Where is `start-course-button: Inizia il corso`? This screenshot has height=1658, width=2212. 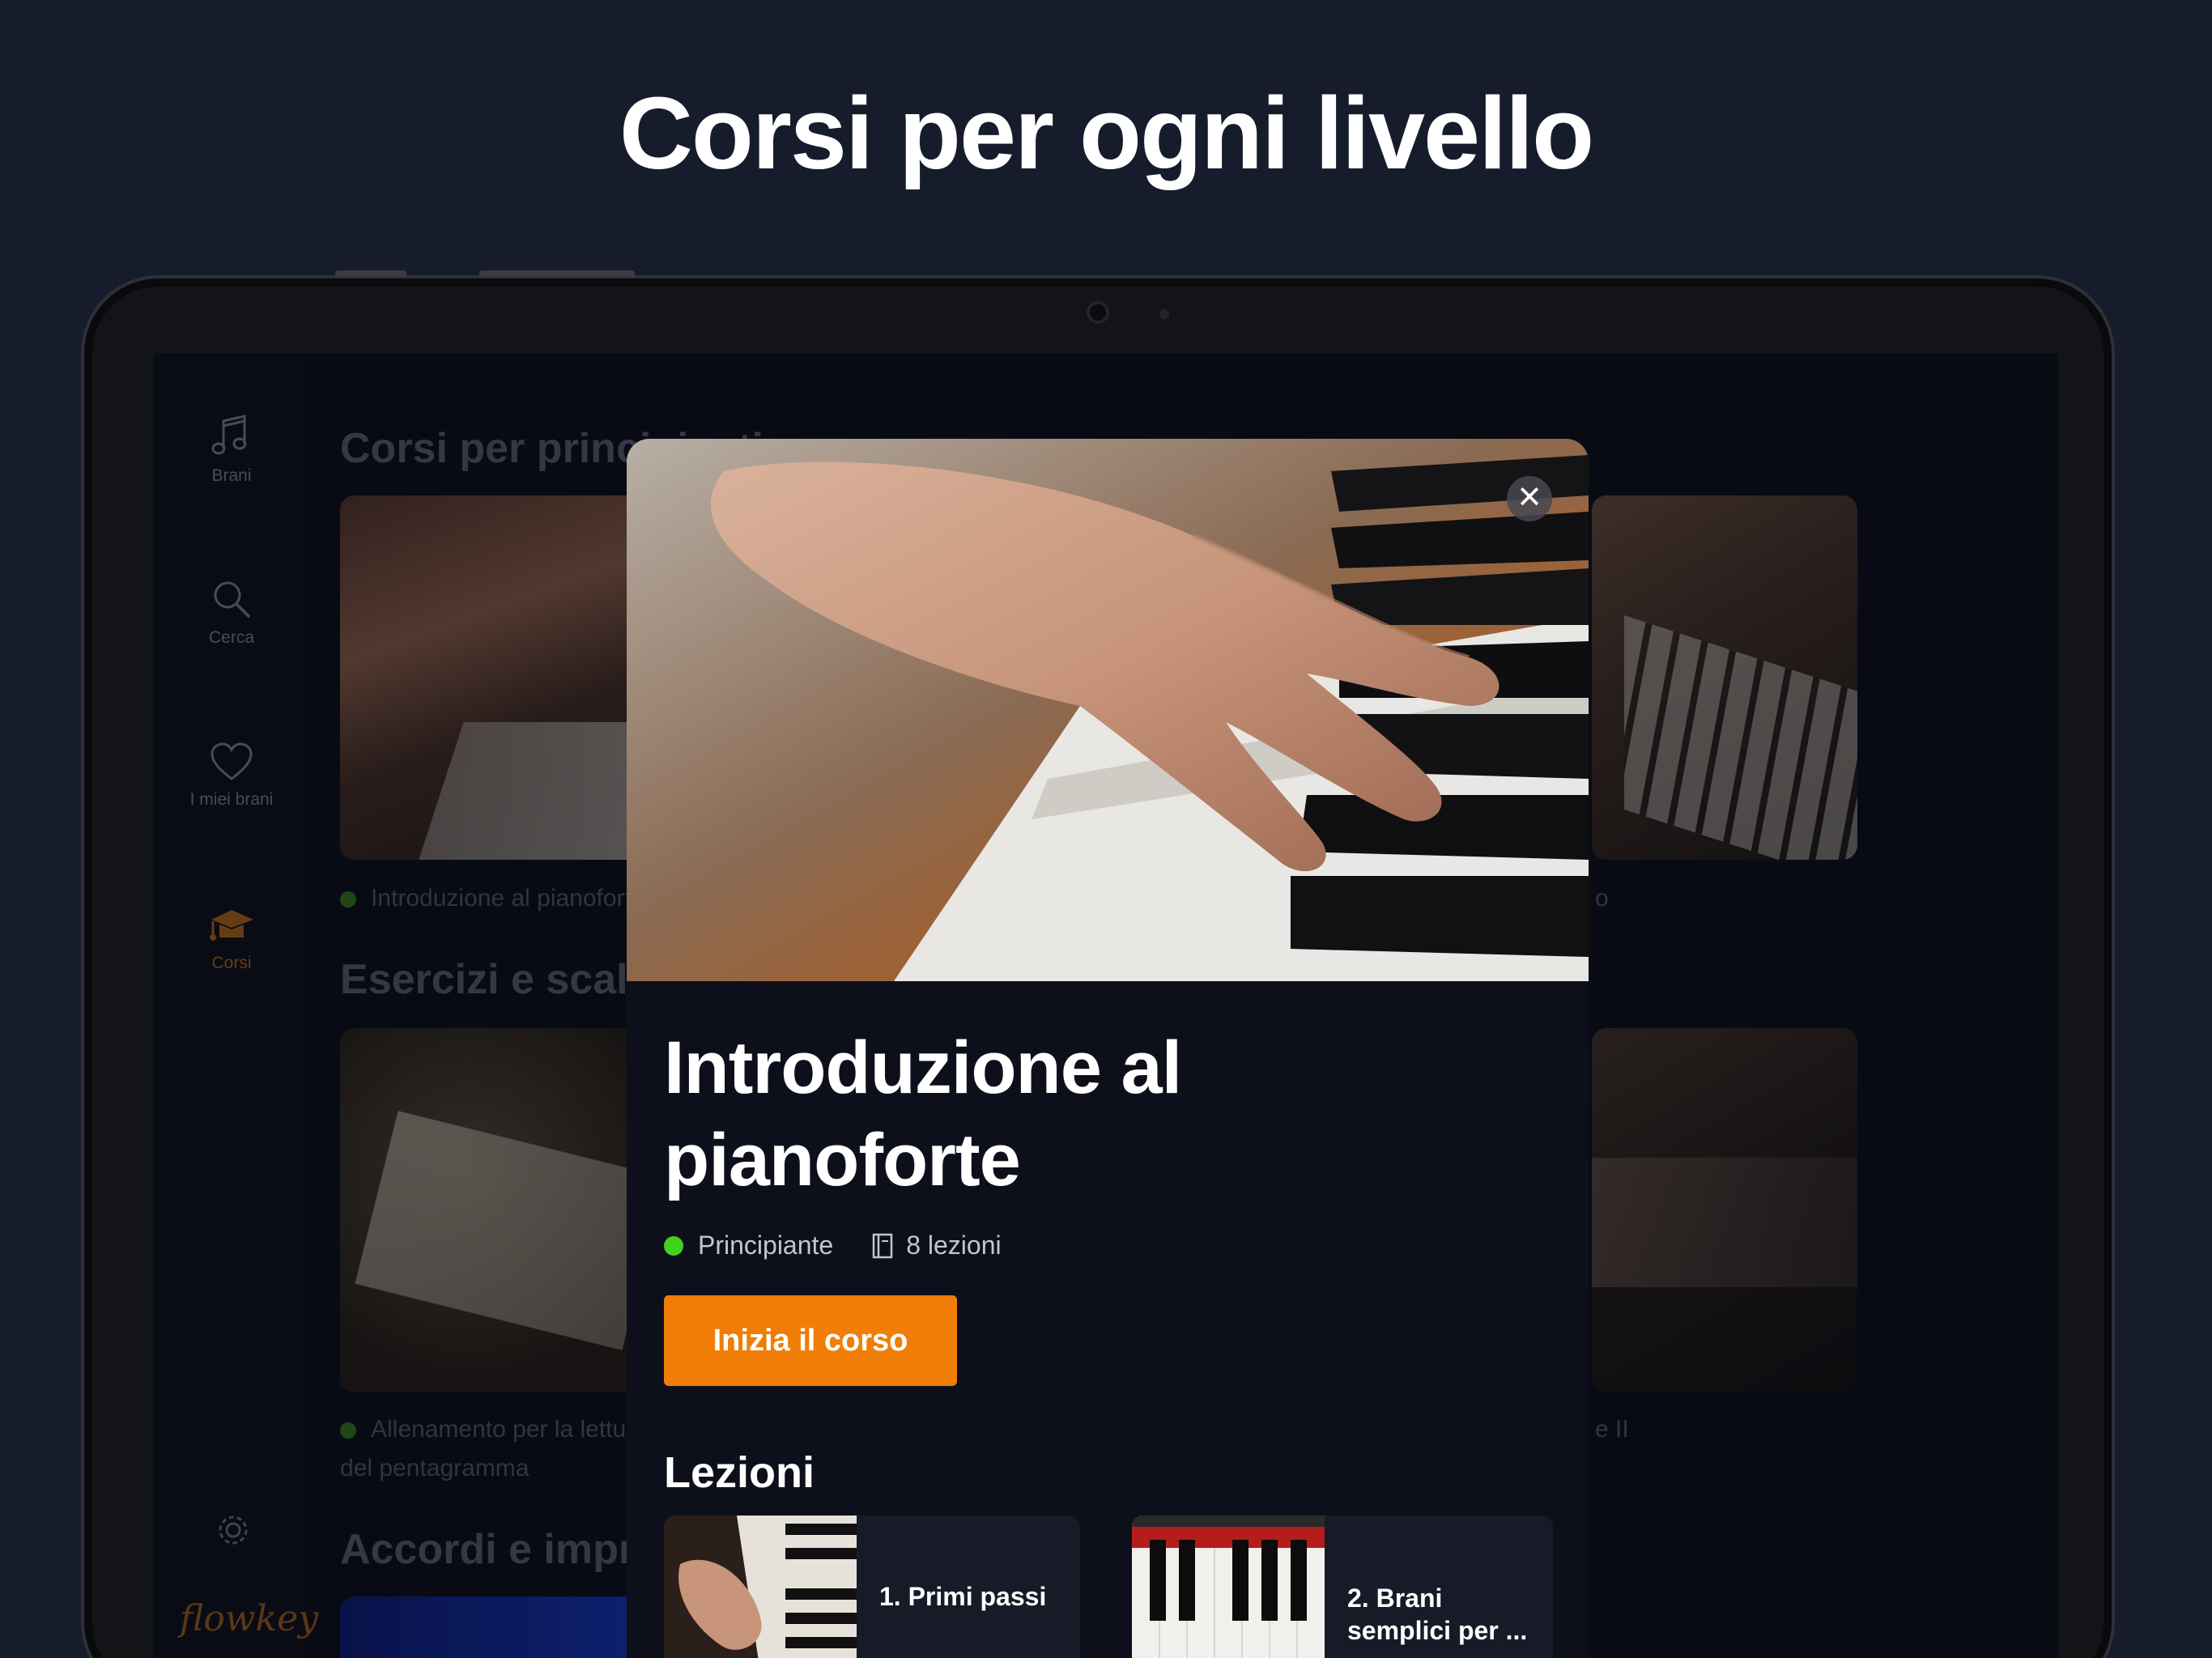
start-course-button: Inizia il corso is located at coordinates (811, 1340).